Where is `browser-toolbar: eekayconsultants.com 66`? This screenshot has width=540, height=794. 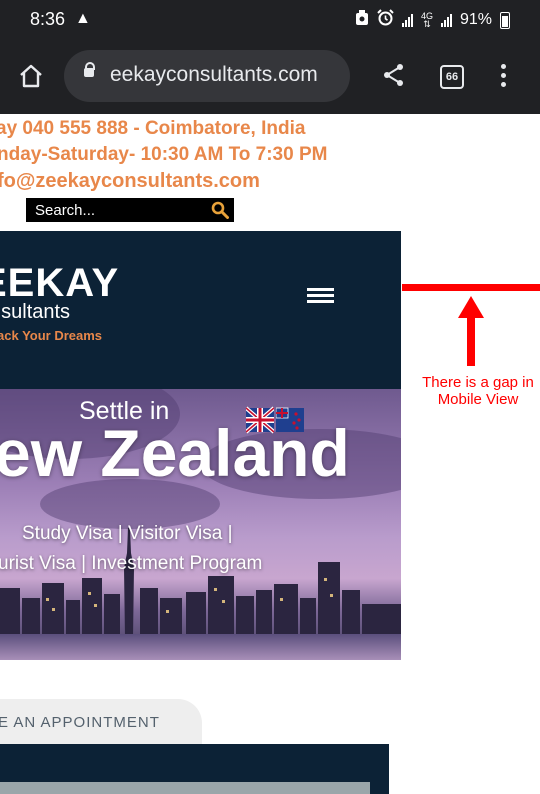
browser-toolbar: eekayconsultants.com 66 is located at coordinates (270, 77).